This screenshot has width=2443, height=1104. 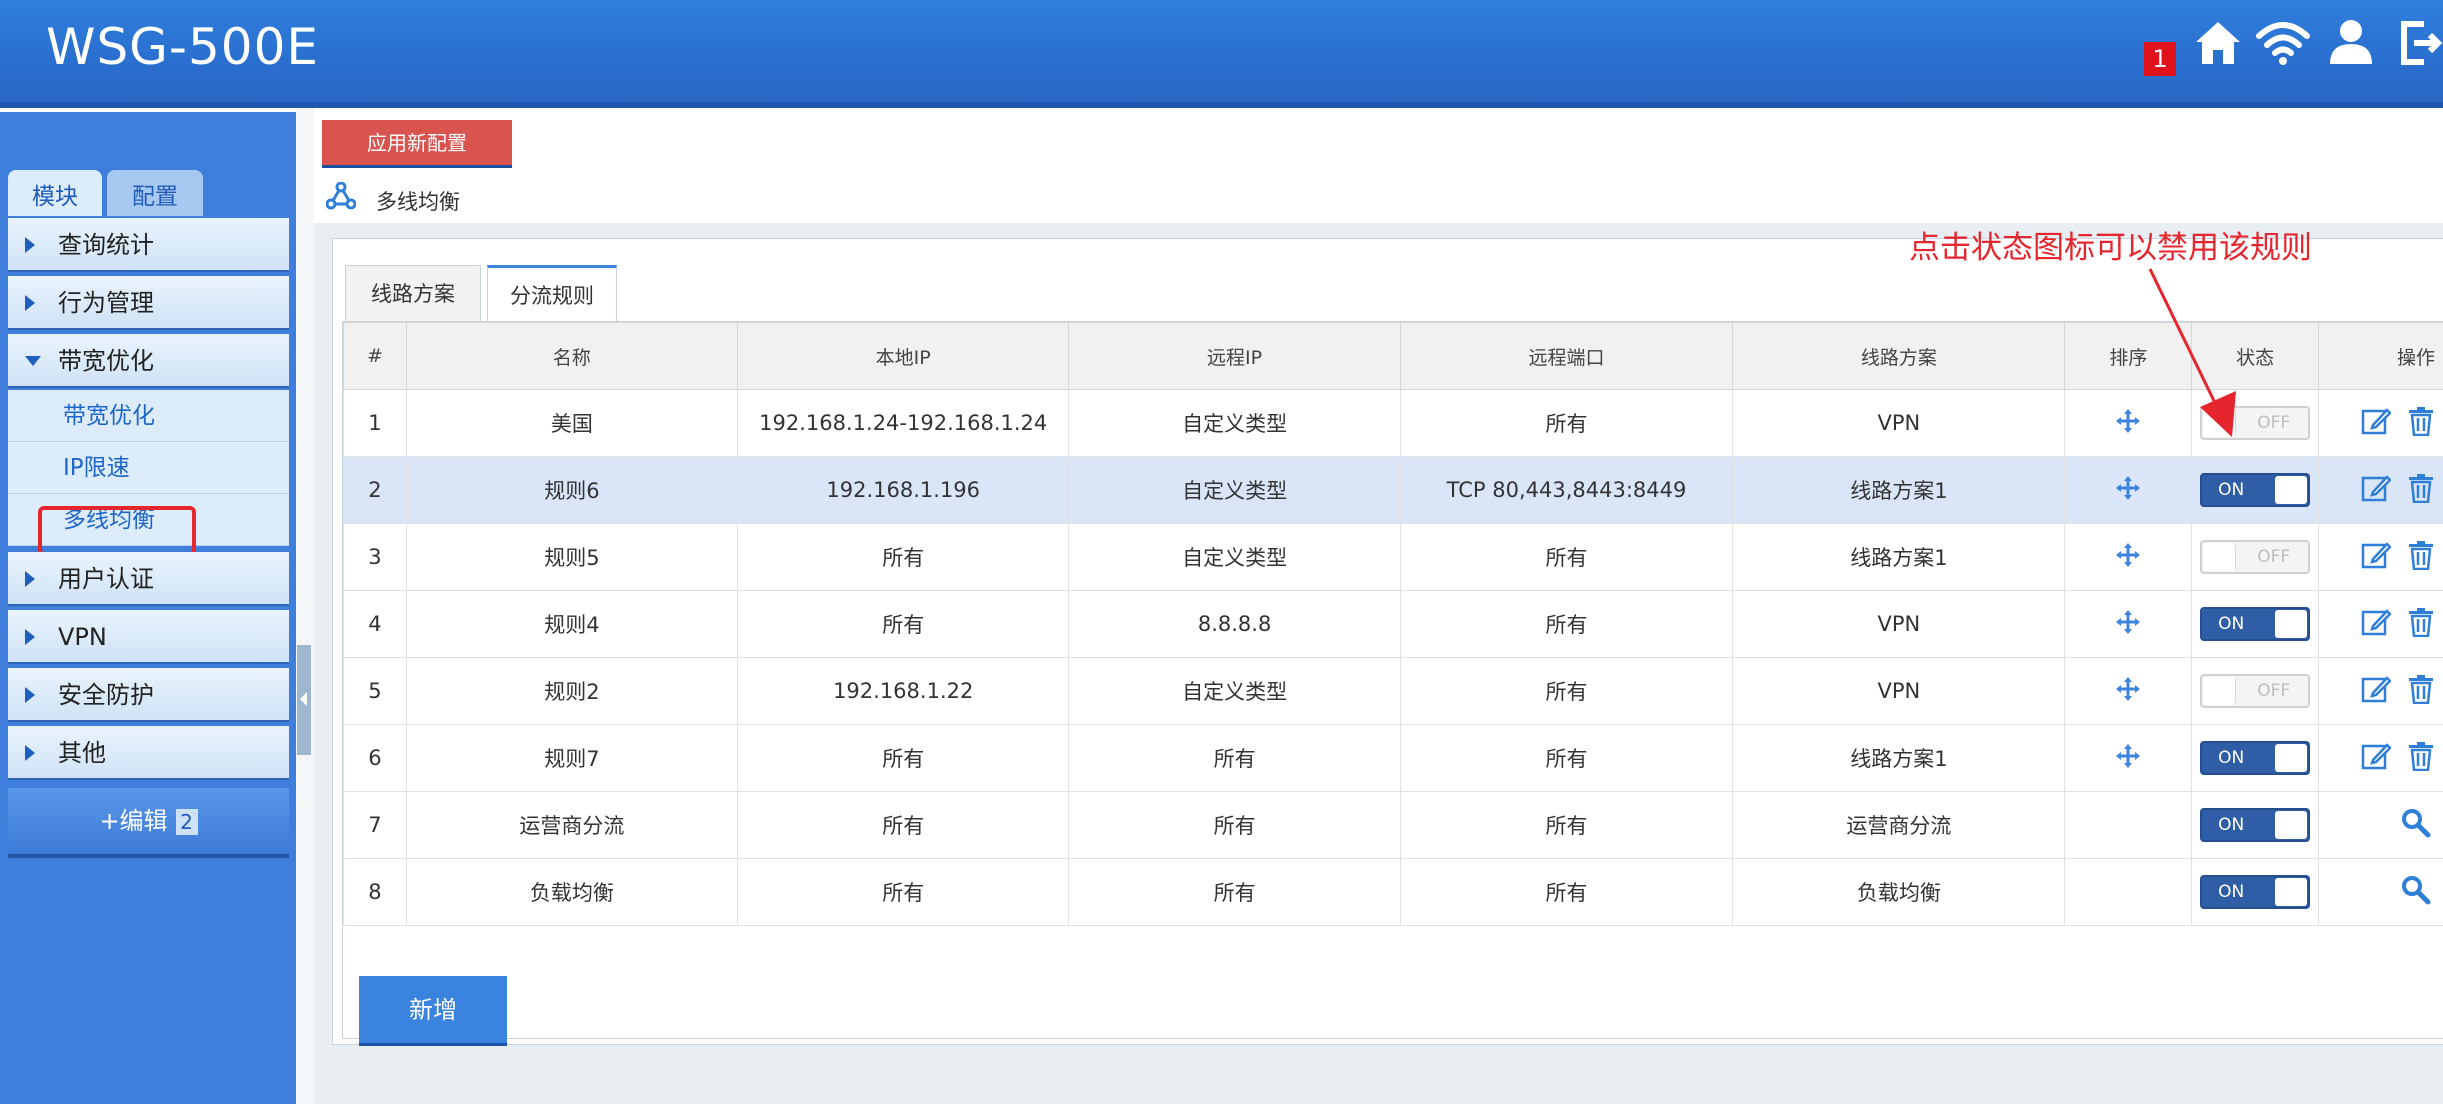 I want to click on apply-config-button: 应用新配置, so click(x=417, y=144).